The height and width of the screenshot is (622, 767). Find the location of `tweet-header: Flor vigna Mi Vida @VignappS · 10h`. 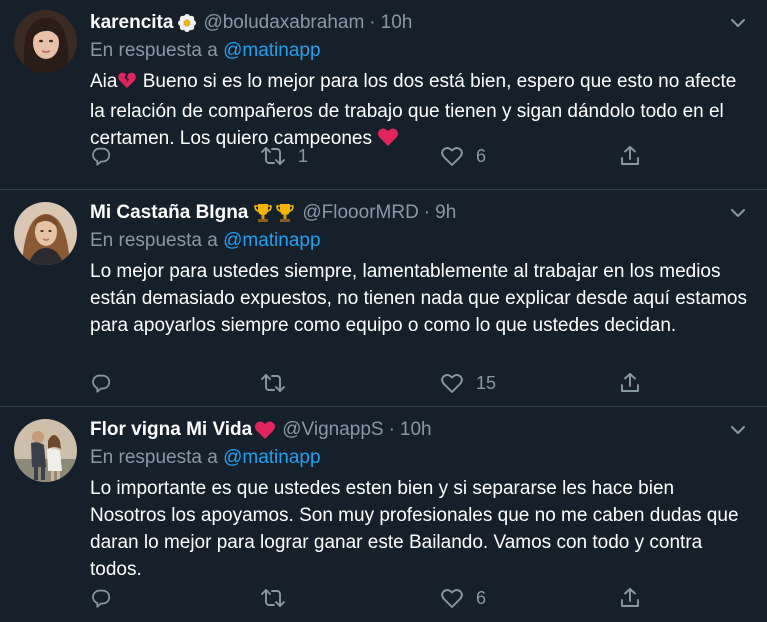

tweet-header: Flor vigna Mi Vida @VignappS · 10h is located at coordinates (418, 430).